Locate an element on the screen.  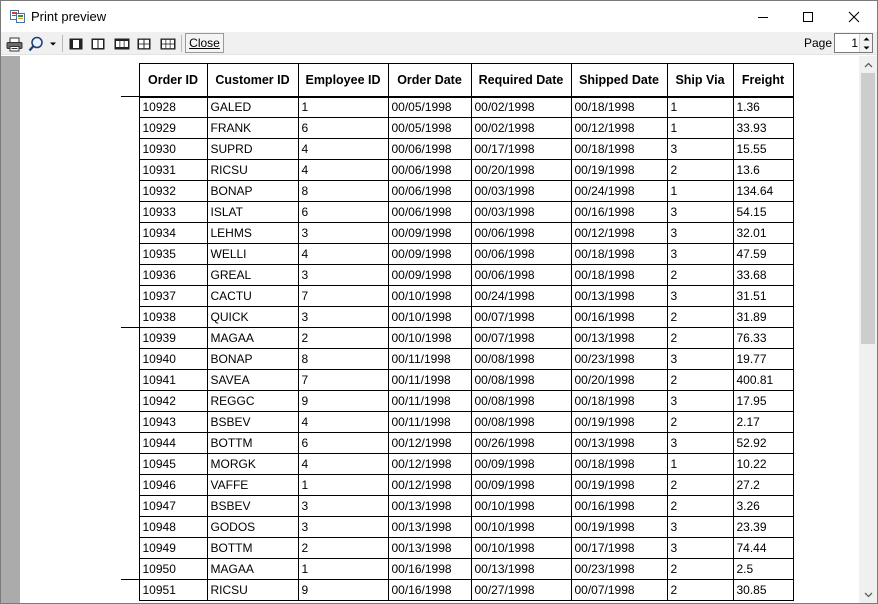
scroll-down-button is located at coordinates (868, 594).